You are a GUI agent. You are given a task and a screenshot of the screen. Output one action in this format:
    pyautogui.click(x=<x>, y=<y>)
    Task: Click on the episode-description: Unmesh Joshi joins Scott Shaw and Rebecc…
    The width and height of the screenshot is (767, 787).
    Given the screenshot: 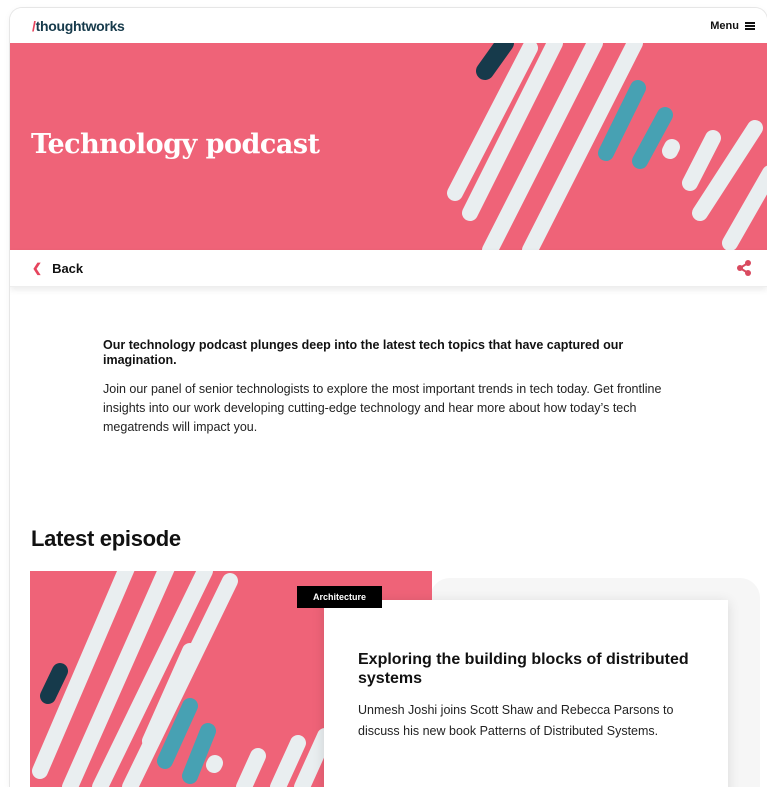 What is the action you would take?
    pyautogui.click(x=516, y=720)
    